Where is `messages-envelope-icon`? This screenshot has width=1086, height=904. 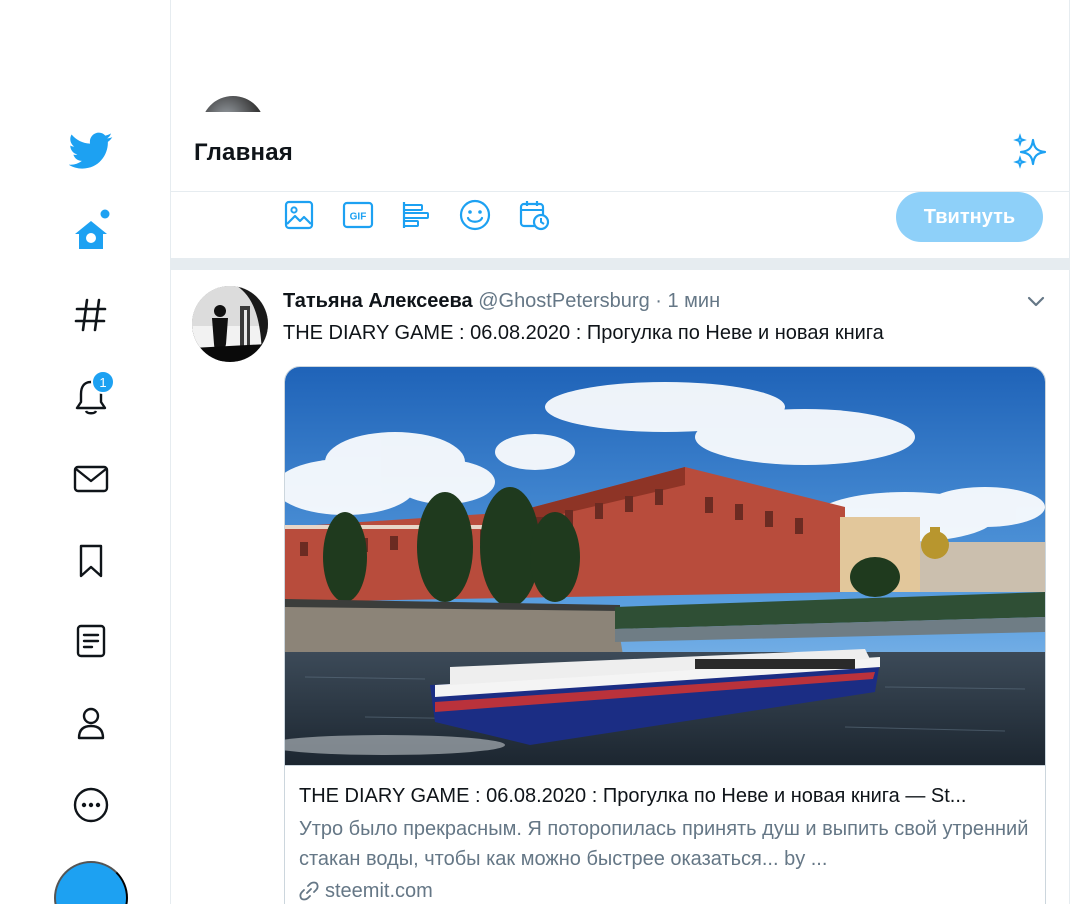
messages-envelope-icon is located at coordinates (91, 479).